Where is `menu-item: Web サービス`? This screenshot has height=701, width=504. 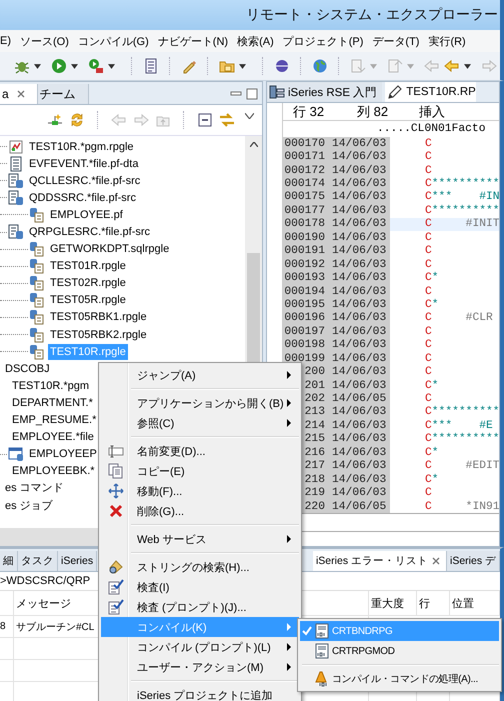
menu-item: Web サービス is located at coordinates (200, 539).